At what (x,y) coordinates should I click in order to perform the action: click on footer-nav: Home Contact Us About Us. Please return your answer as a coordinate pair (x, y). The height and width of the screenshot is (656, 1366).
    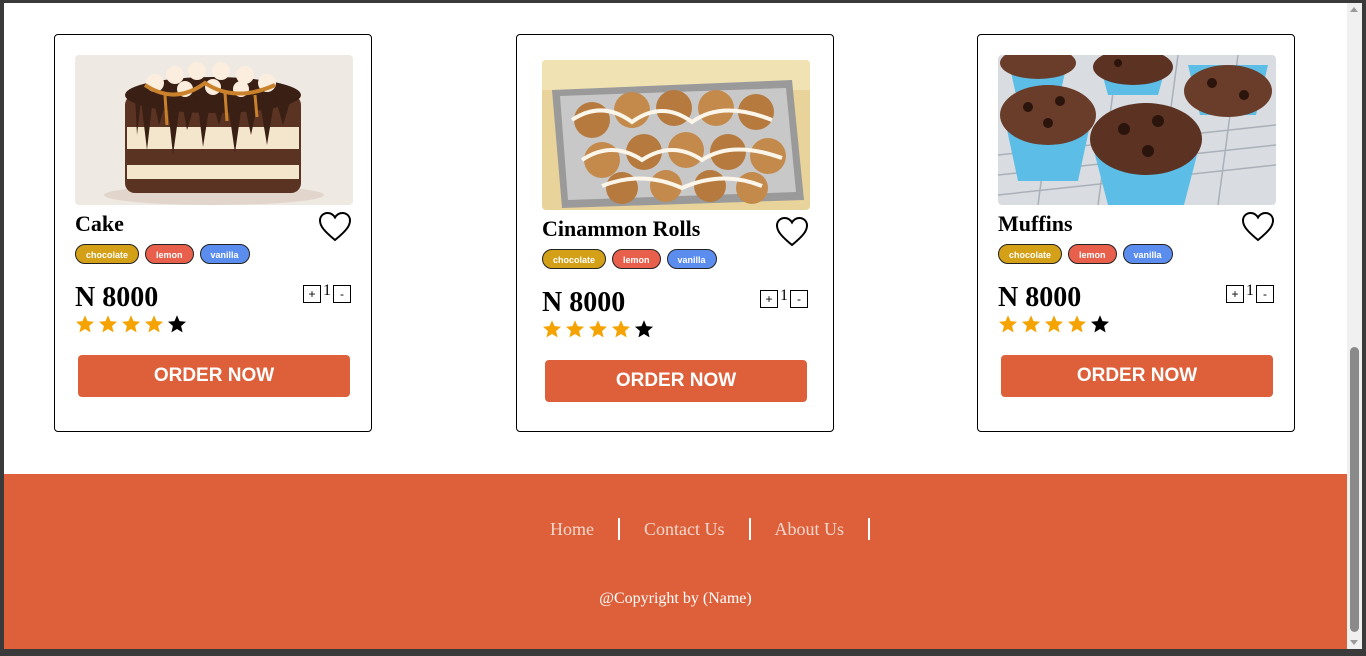
    Looking at the image, I should click on (698, 529).